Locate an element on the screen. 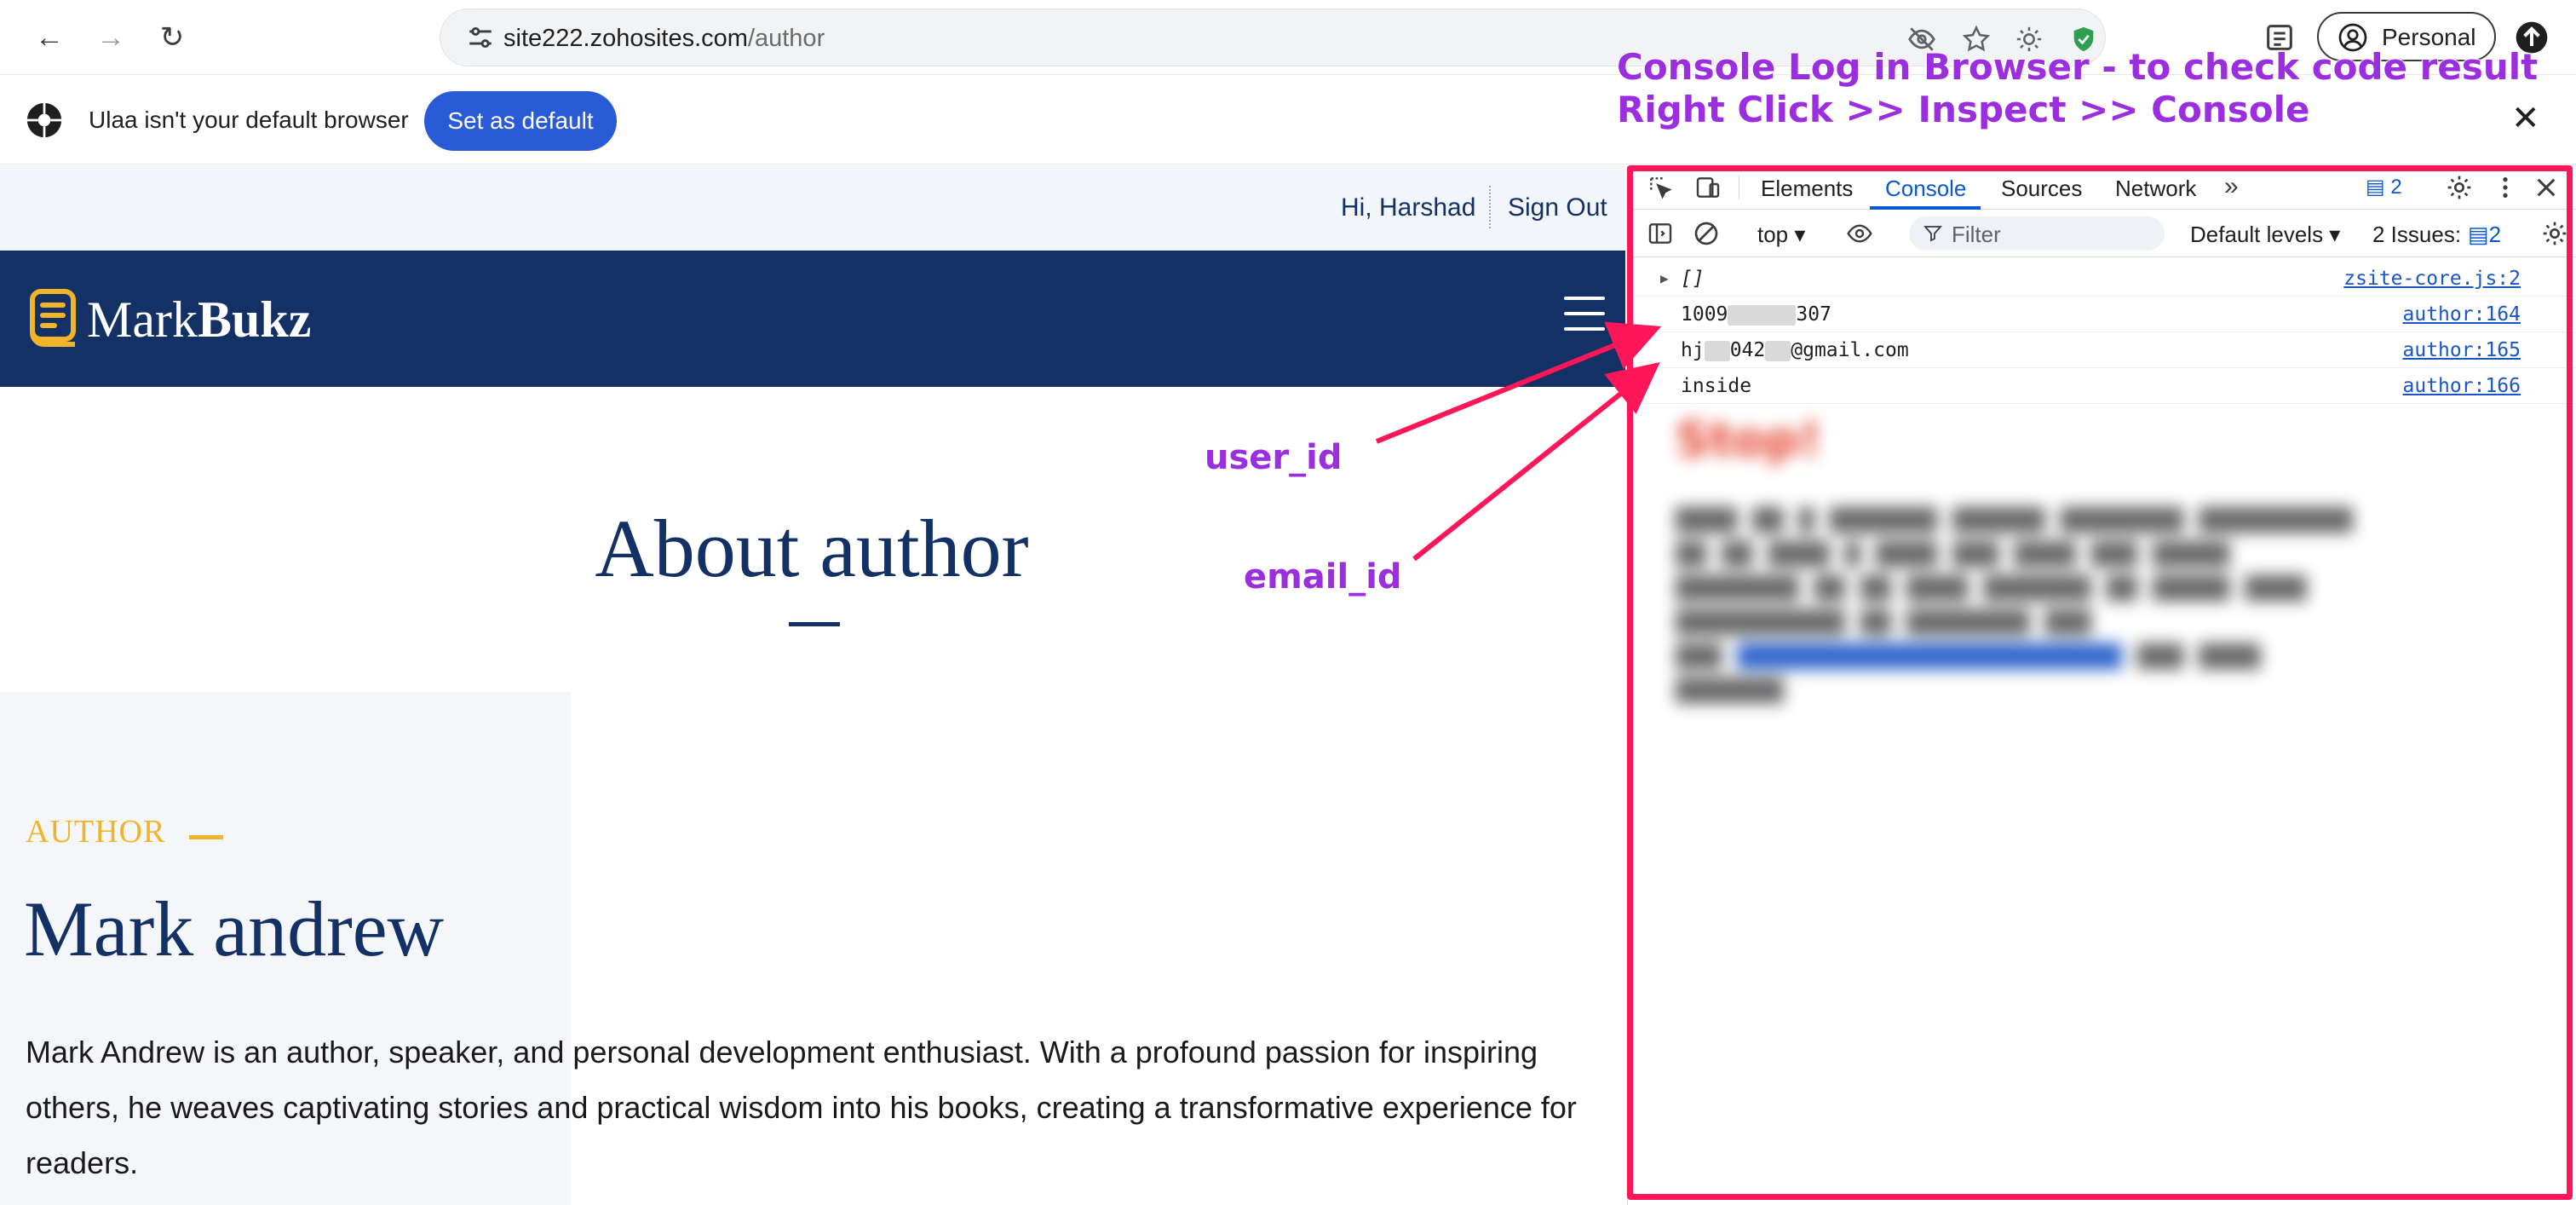  divider is located at coordinates (1490, 207).